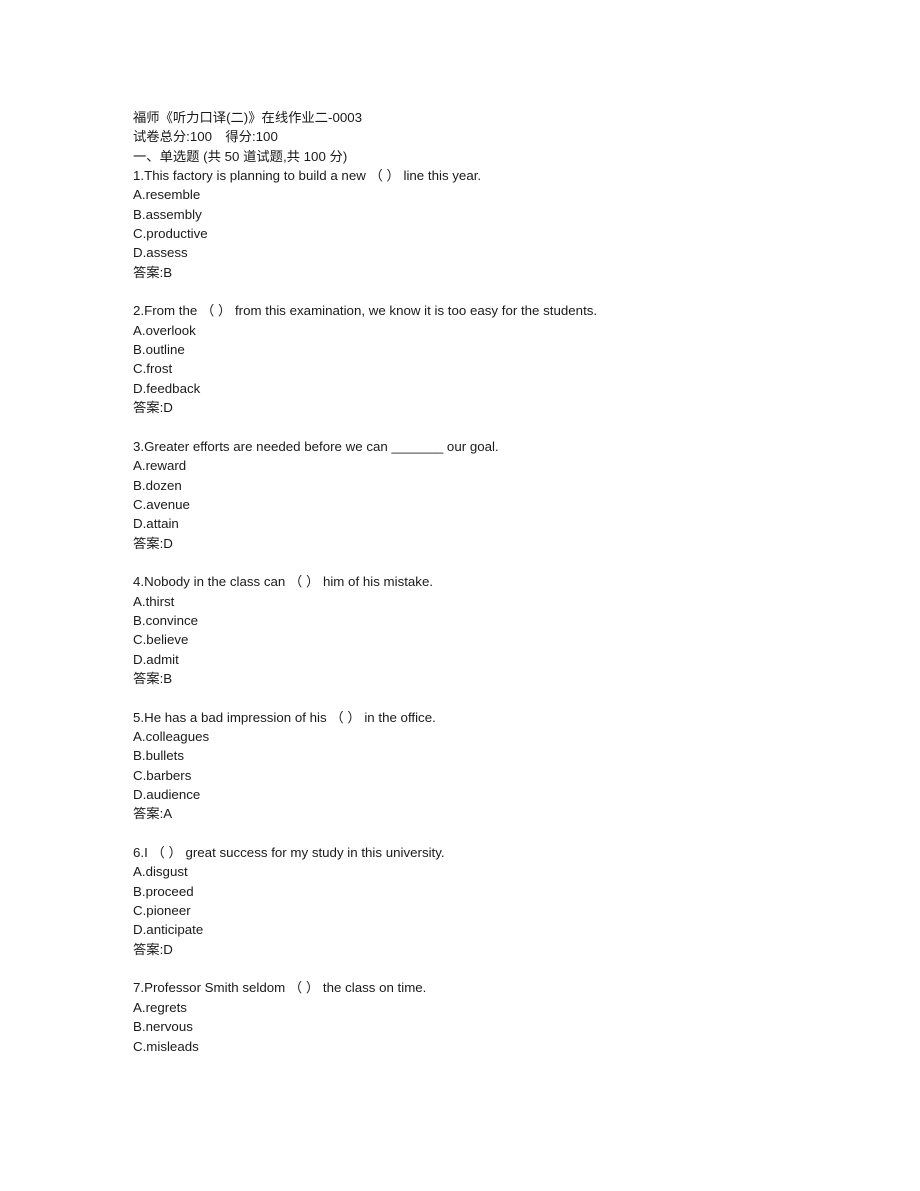 Image resolution: width=920 pixels, height=1191 pixels. I want to click on question-answer: 答案:A, so click(153, 814).